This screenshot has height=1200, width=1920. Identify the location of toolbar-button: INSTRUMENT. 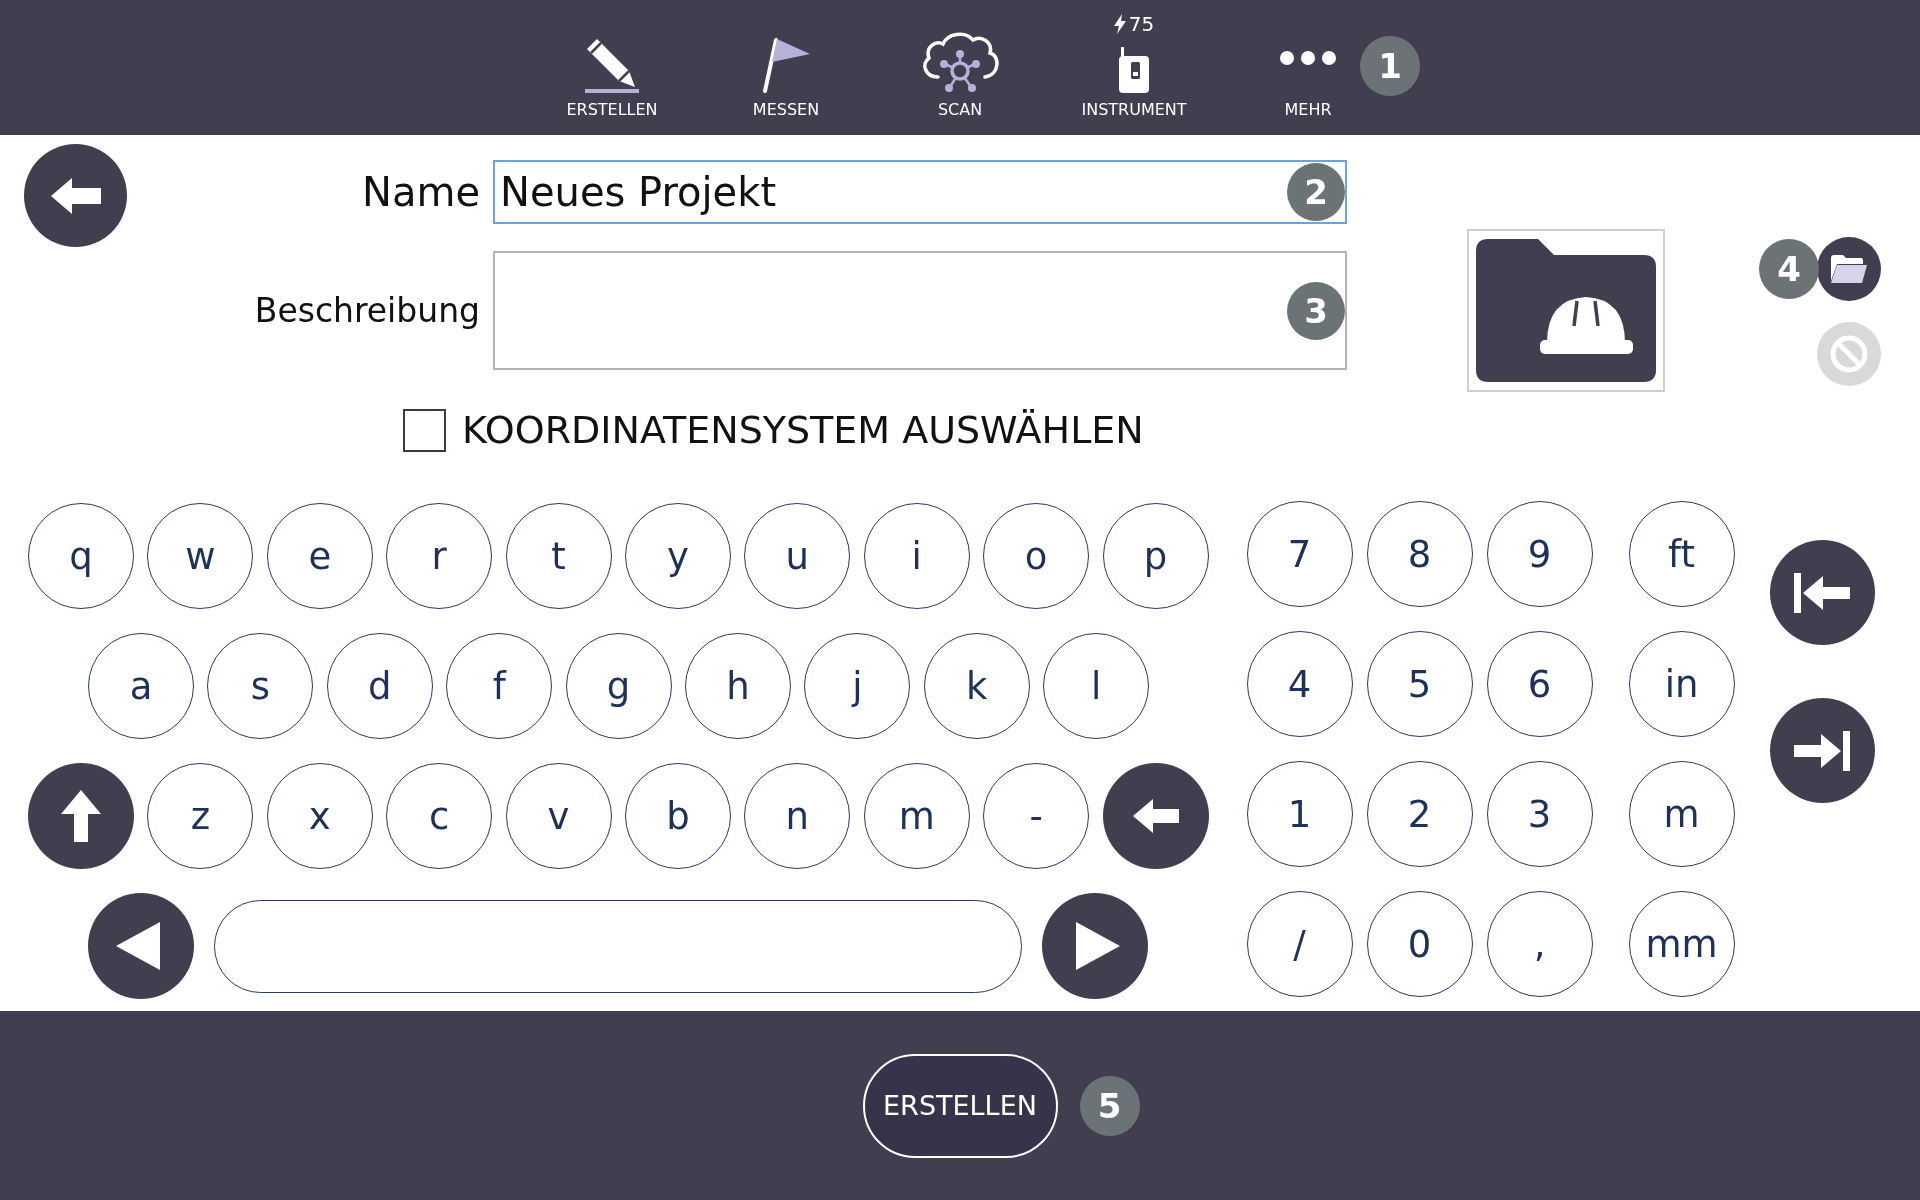
(1134, 83).